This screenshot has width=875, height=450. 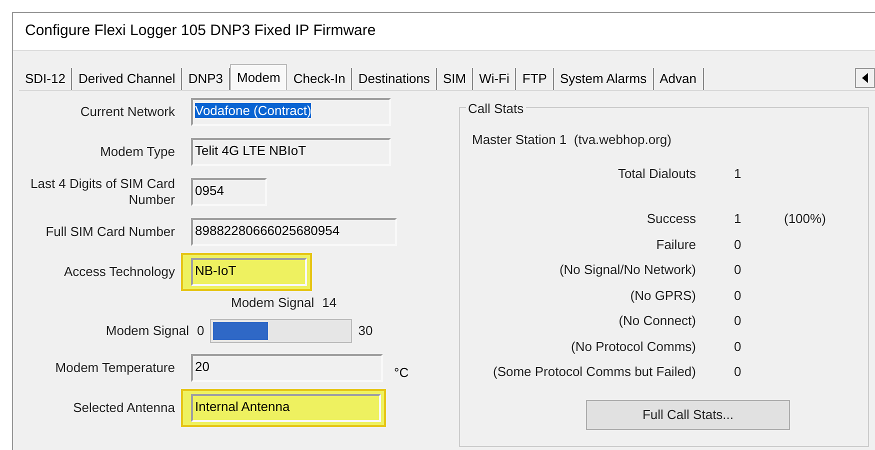 I want to click on field-label: Selected Antenna, so click(x=124, y=408).